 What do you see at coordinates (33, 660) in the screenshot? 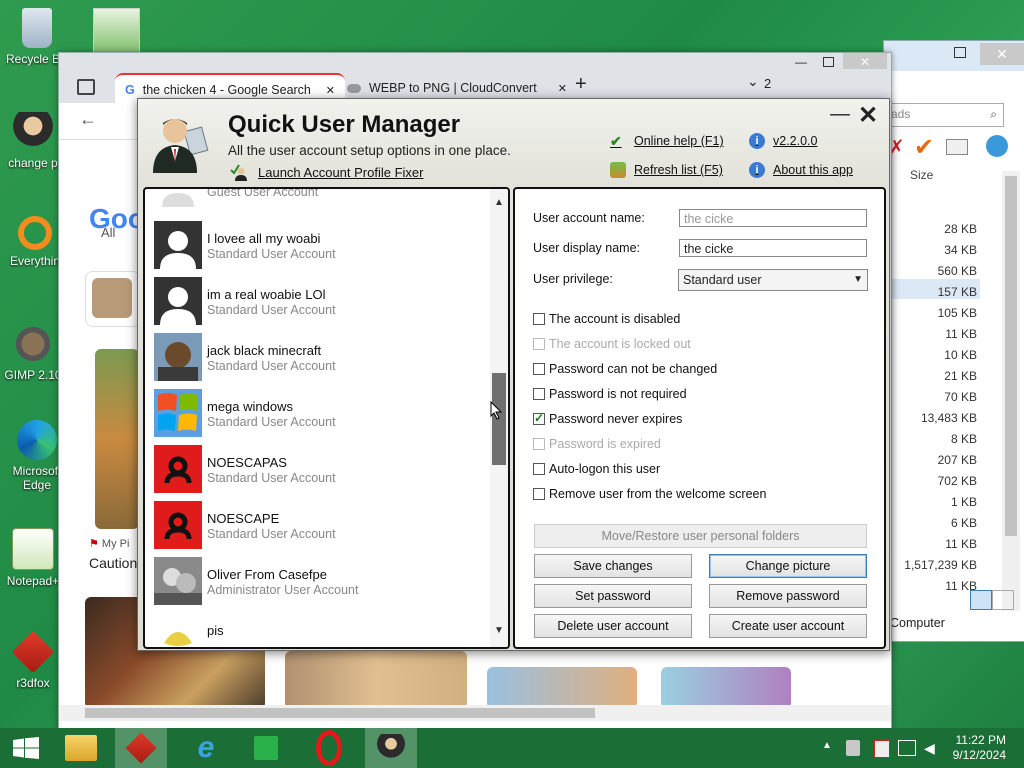
I see `desktop-icon-r3dfox: r3dfox` at bounding box center [33, 660].